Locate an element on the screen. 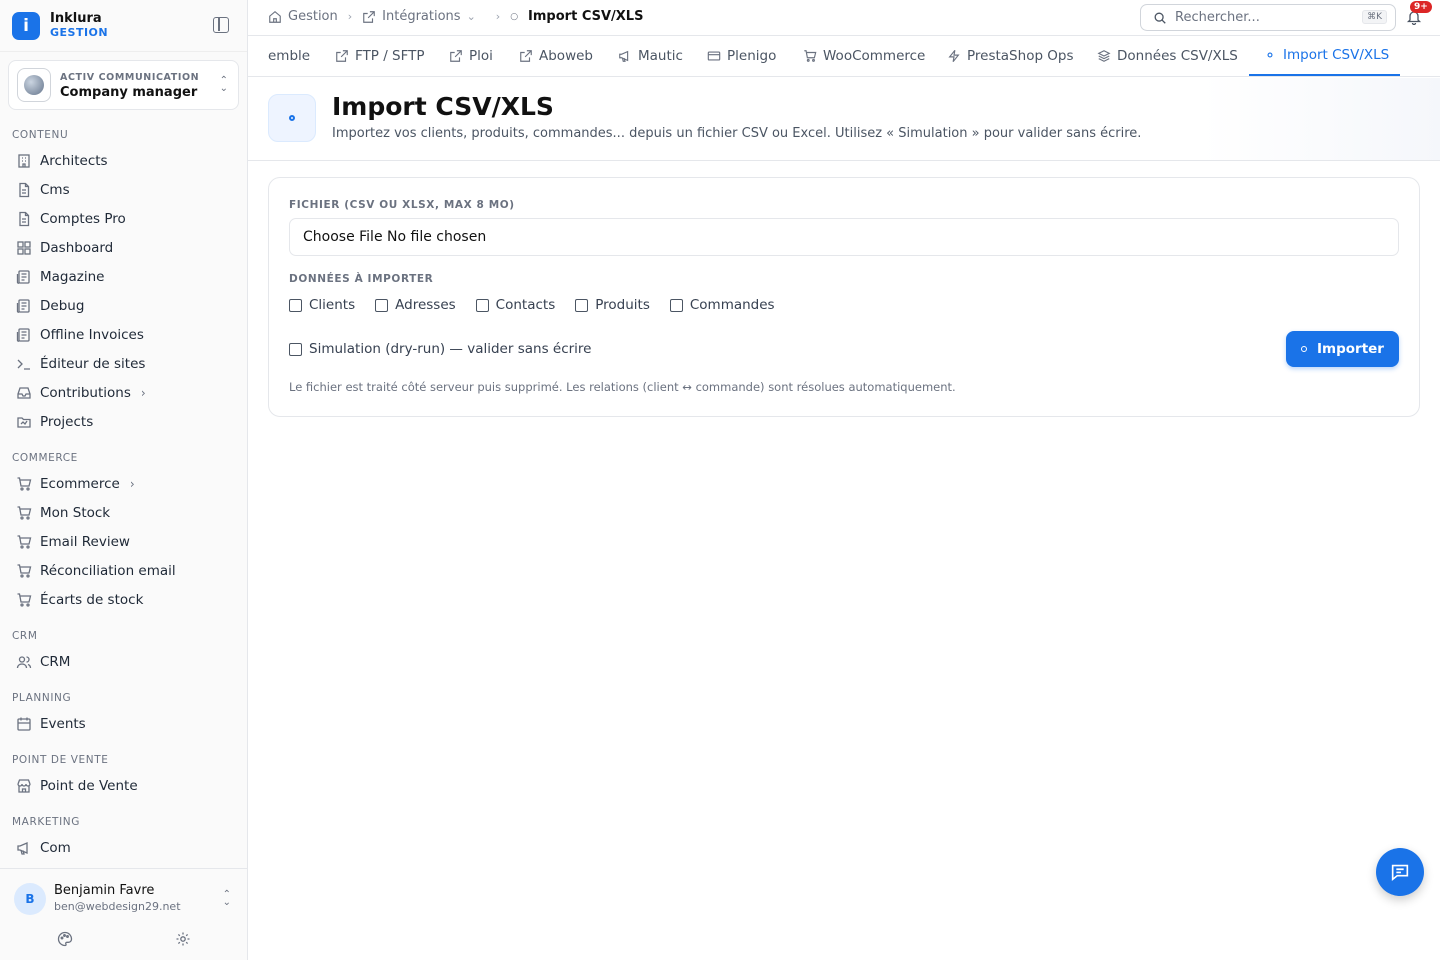  external-link-icon is located at coordinates (342, 56).